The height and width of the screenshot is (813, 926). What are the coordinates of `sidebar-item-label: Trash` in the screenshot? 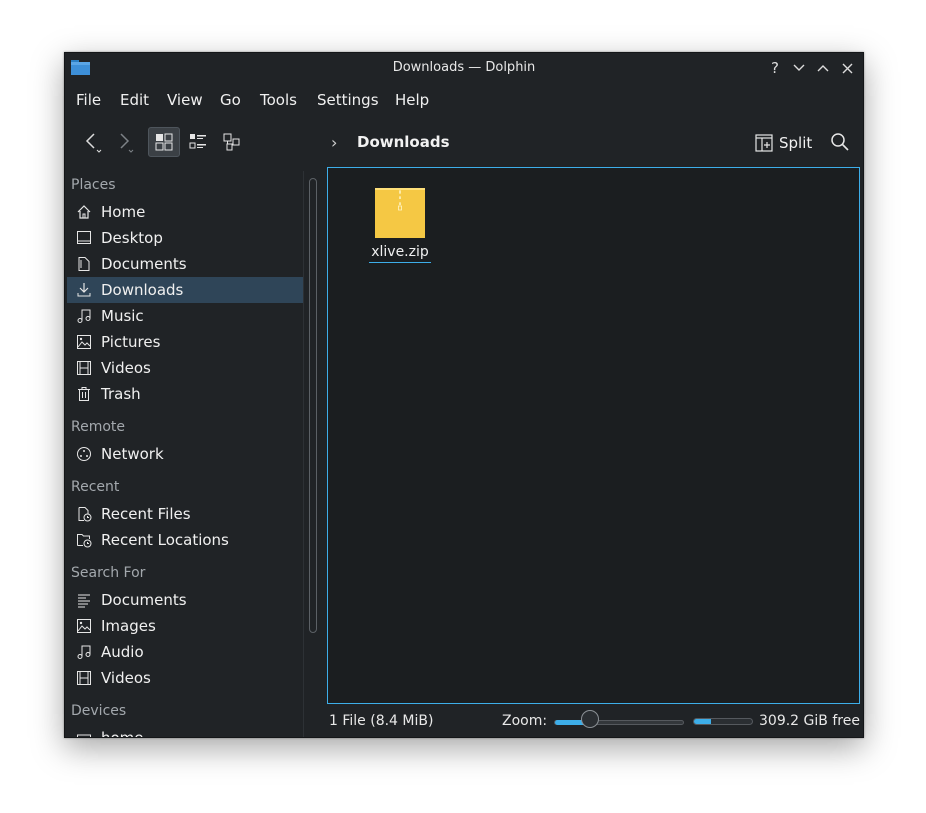 It's located at (121, 394).